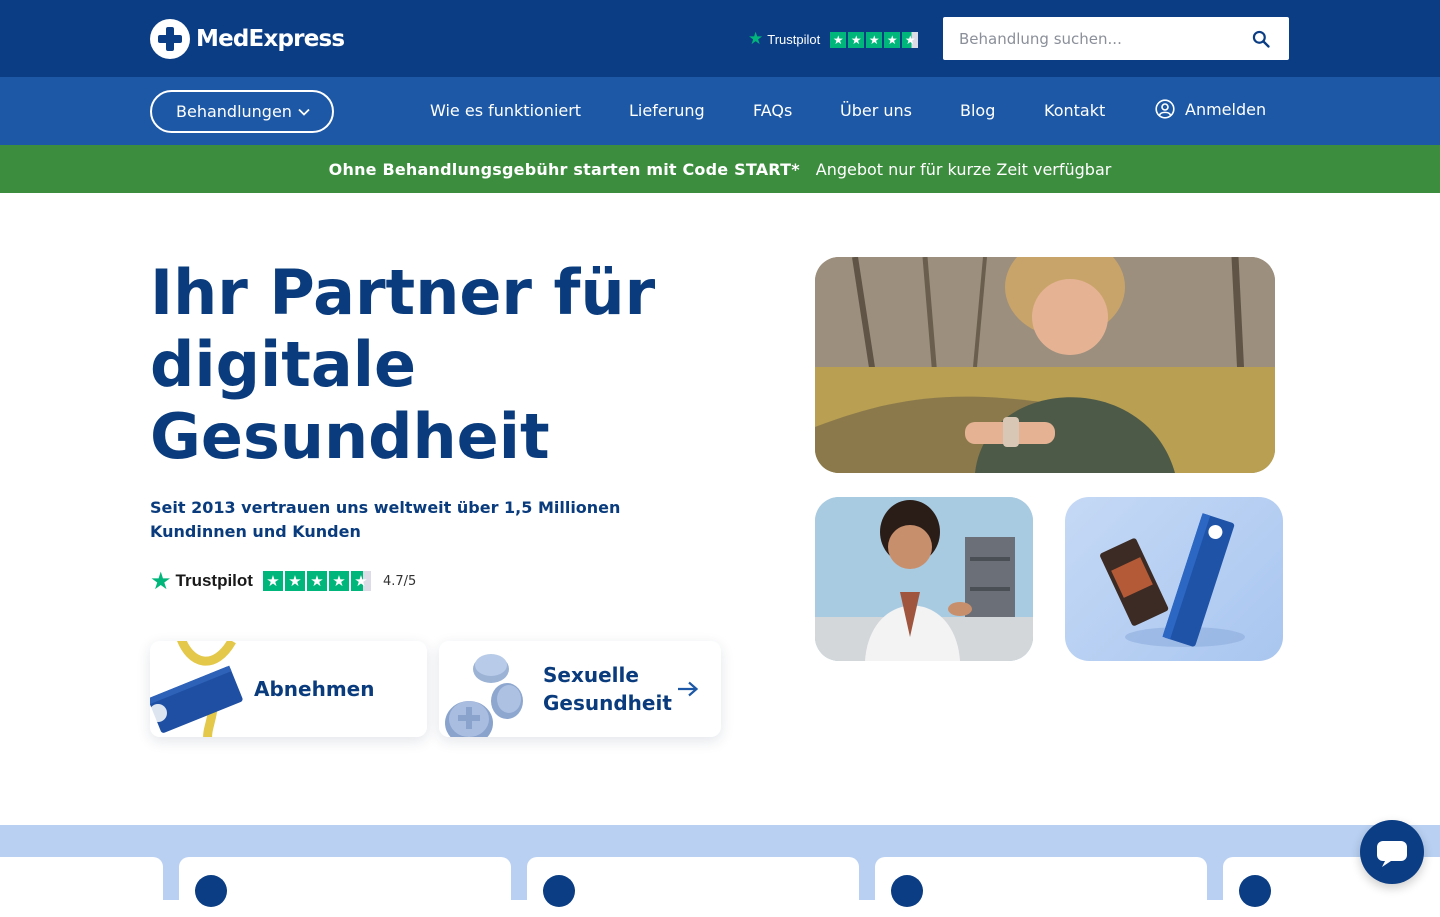 The height and width of the screenshot is (917, 1440). I want to click on treatments-dropdown-button: Behandlungen, so click(242, 111).